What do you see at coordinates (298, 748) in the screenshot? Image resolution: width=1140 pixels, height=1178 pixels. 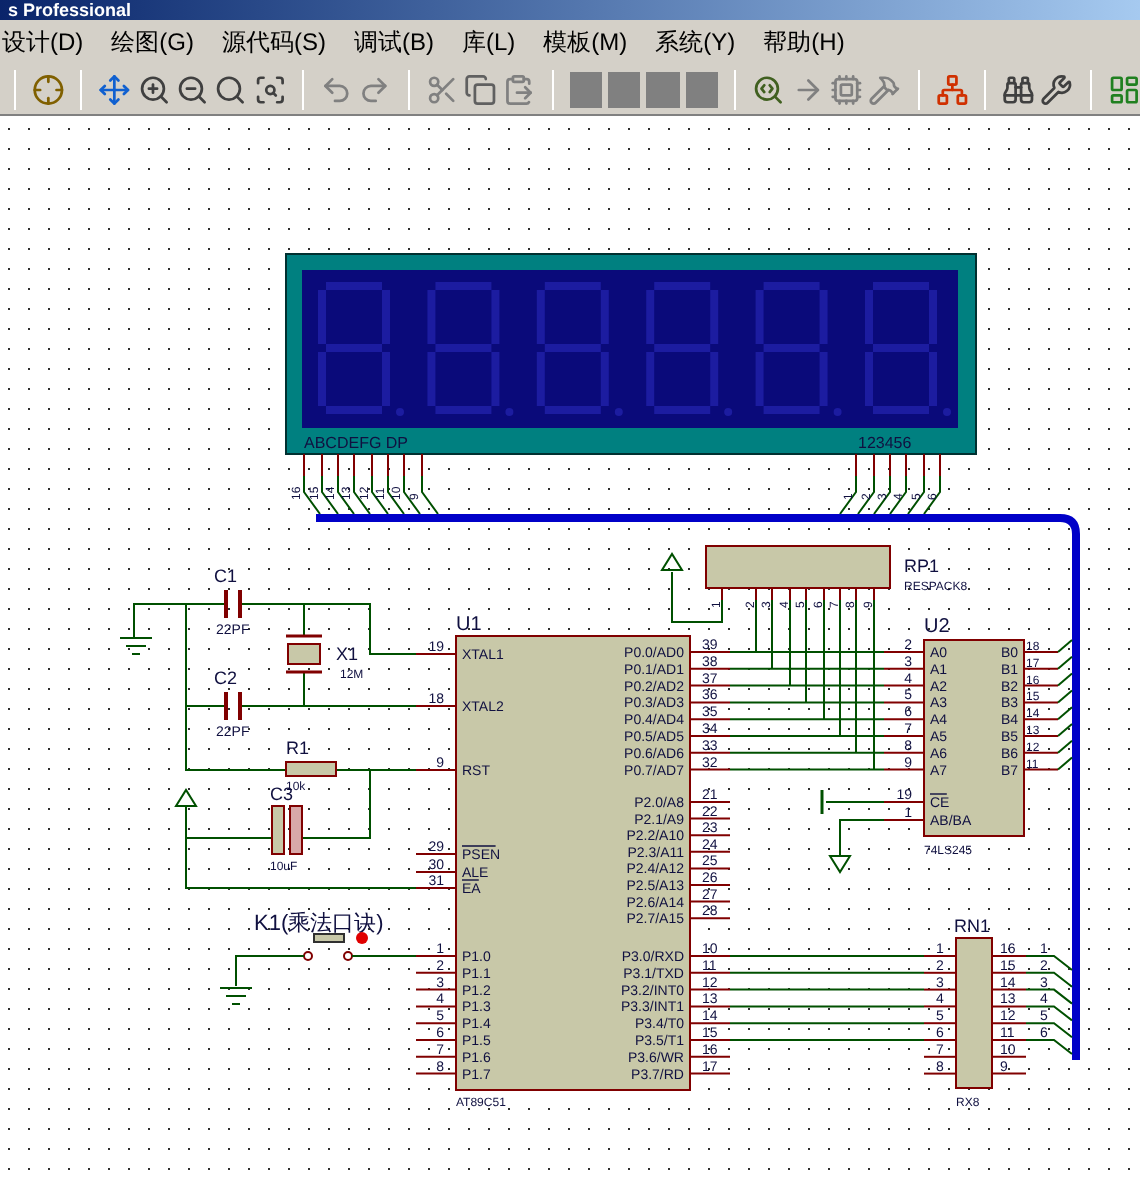 I see `component-ref: R1` at bounding box center [298, 748].